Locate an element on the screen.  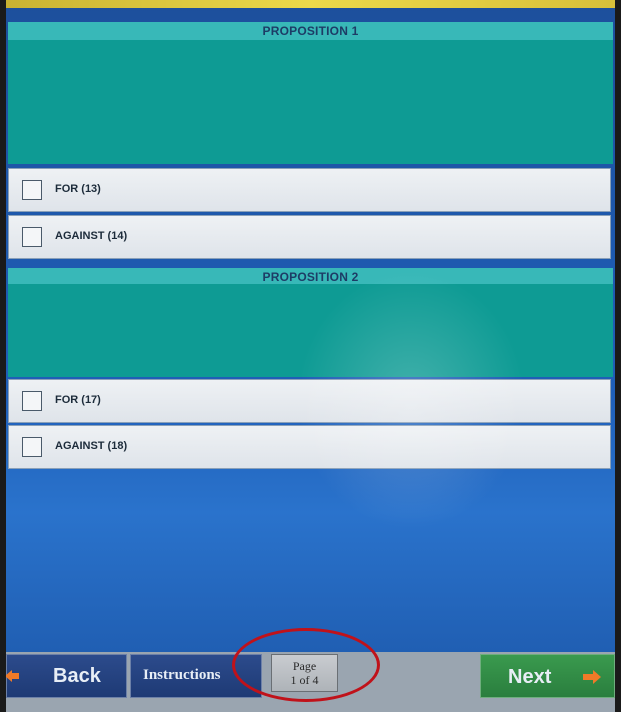
back-label: Back is located at coordinates (77, 676).